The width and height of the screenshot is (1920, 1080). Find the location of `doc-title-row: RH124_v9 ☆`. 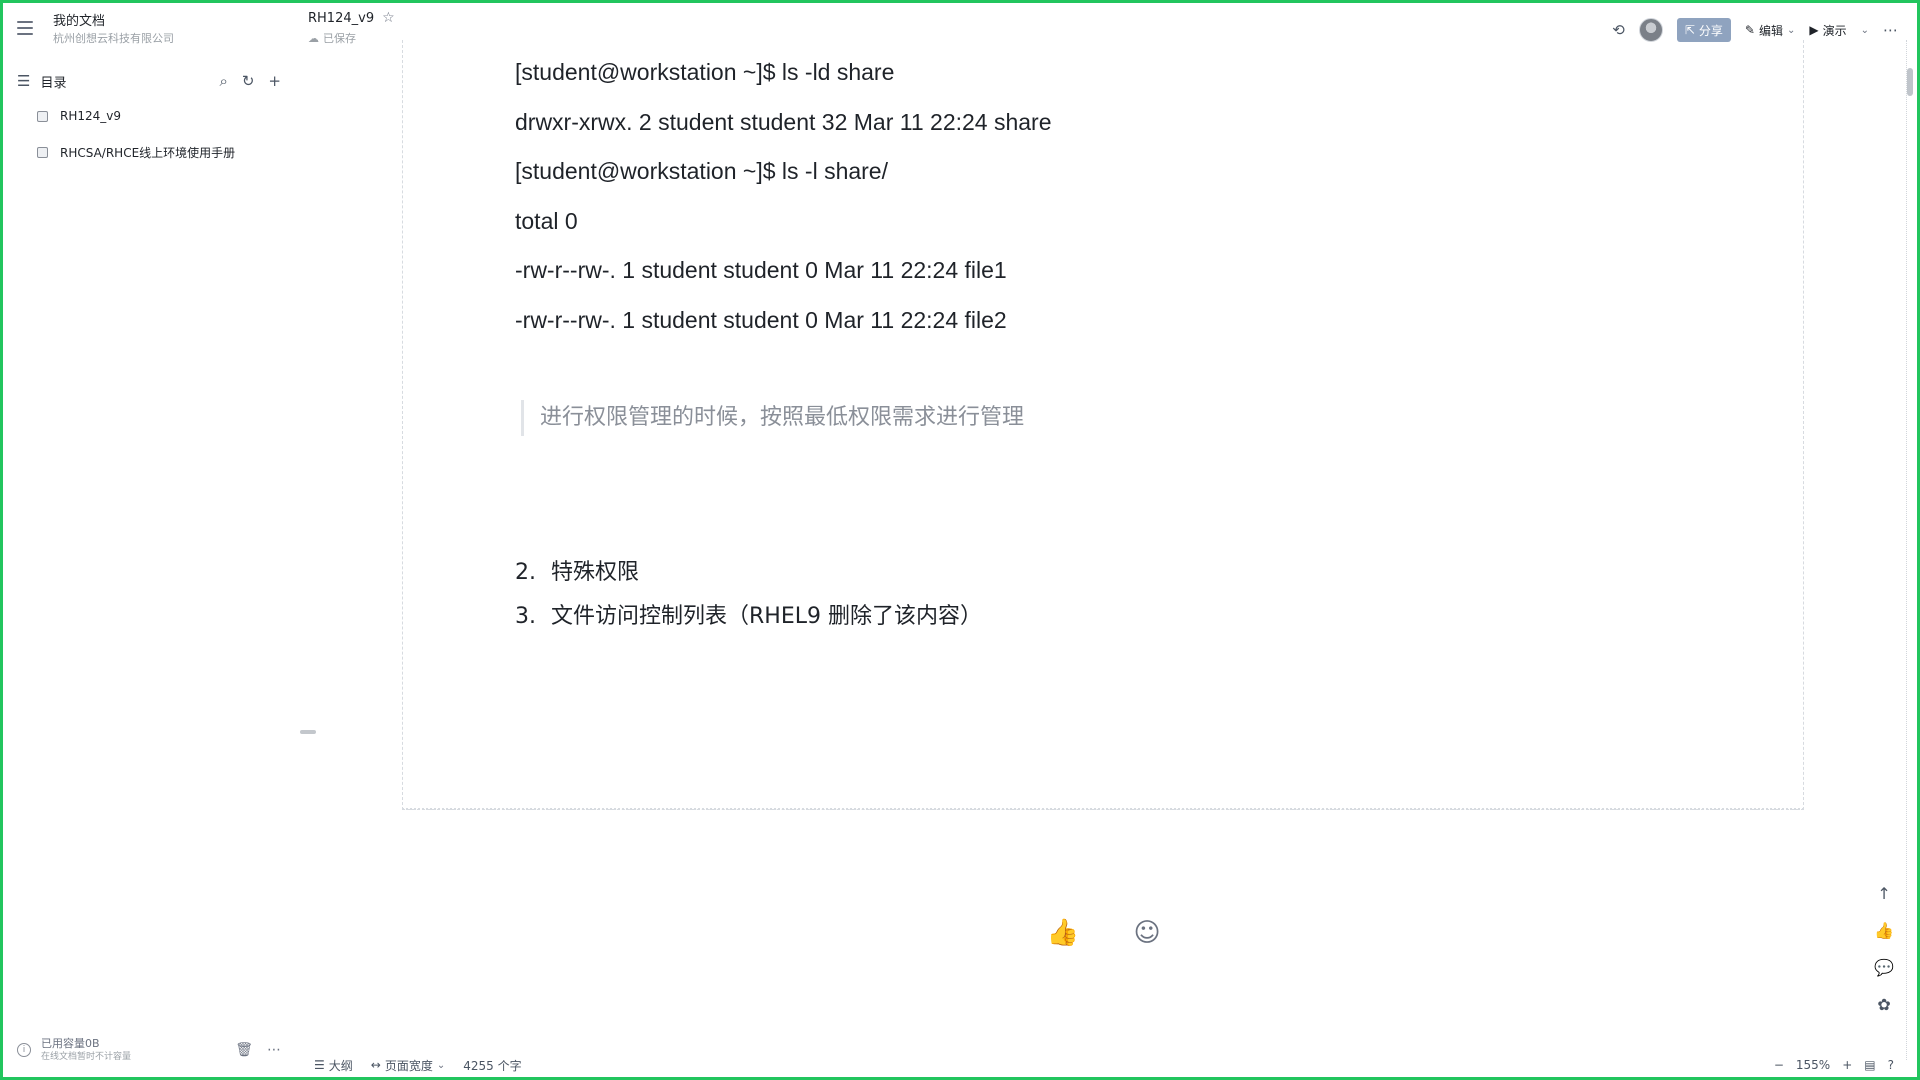

doc-title-row: RH124_v9 ☆ is located at coordinates (351, 18).